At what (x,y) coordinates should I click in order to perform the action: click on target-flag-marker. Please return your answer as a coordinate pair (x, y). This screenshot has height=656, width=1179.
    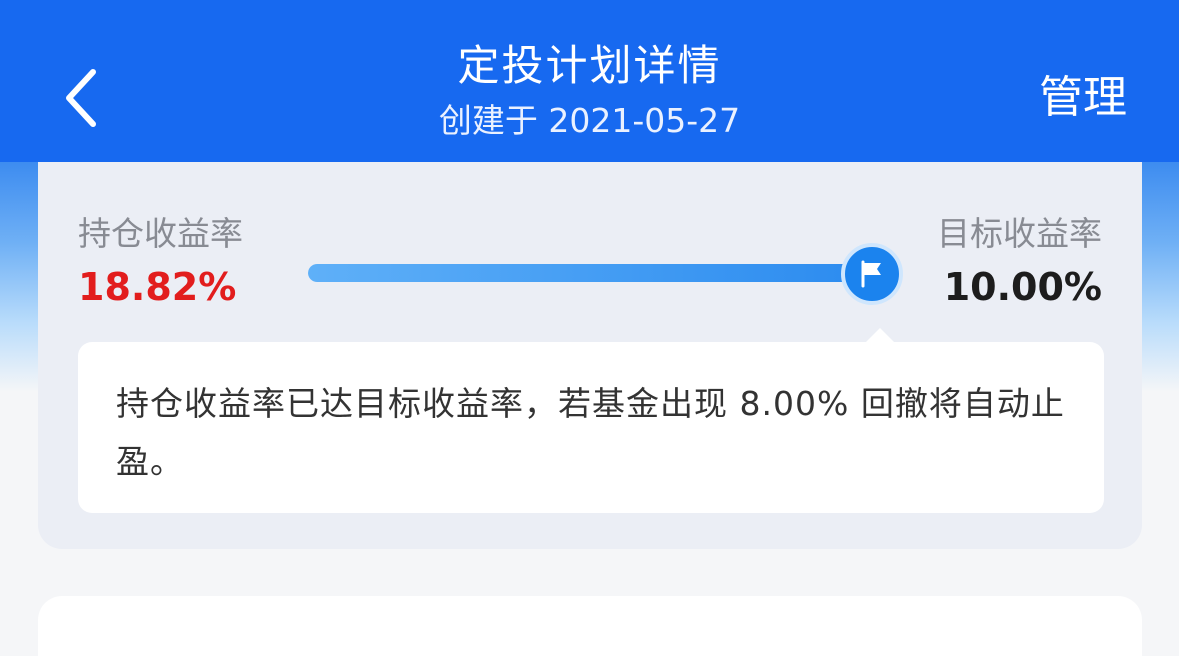
    Looking at the image, I should click on (872, 274).